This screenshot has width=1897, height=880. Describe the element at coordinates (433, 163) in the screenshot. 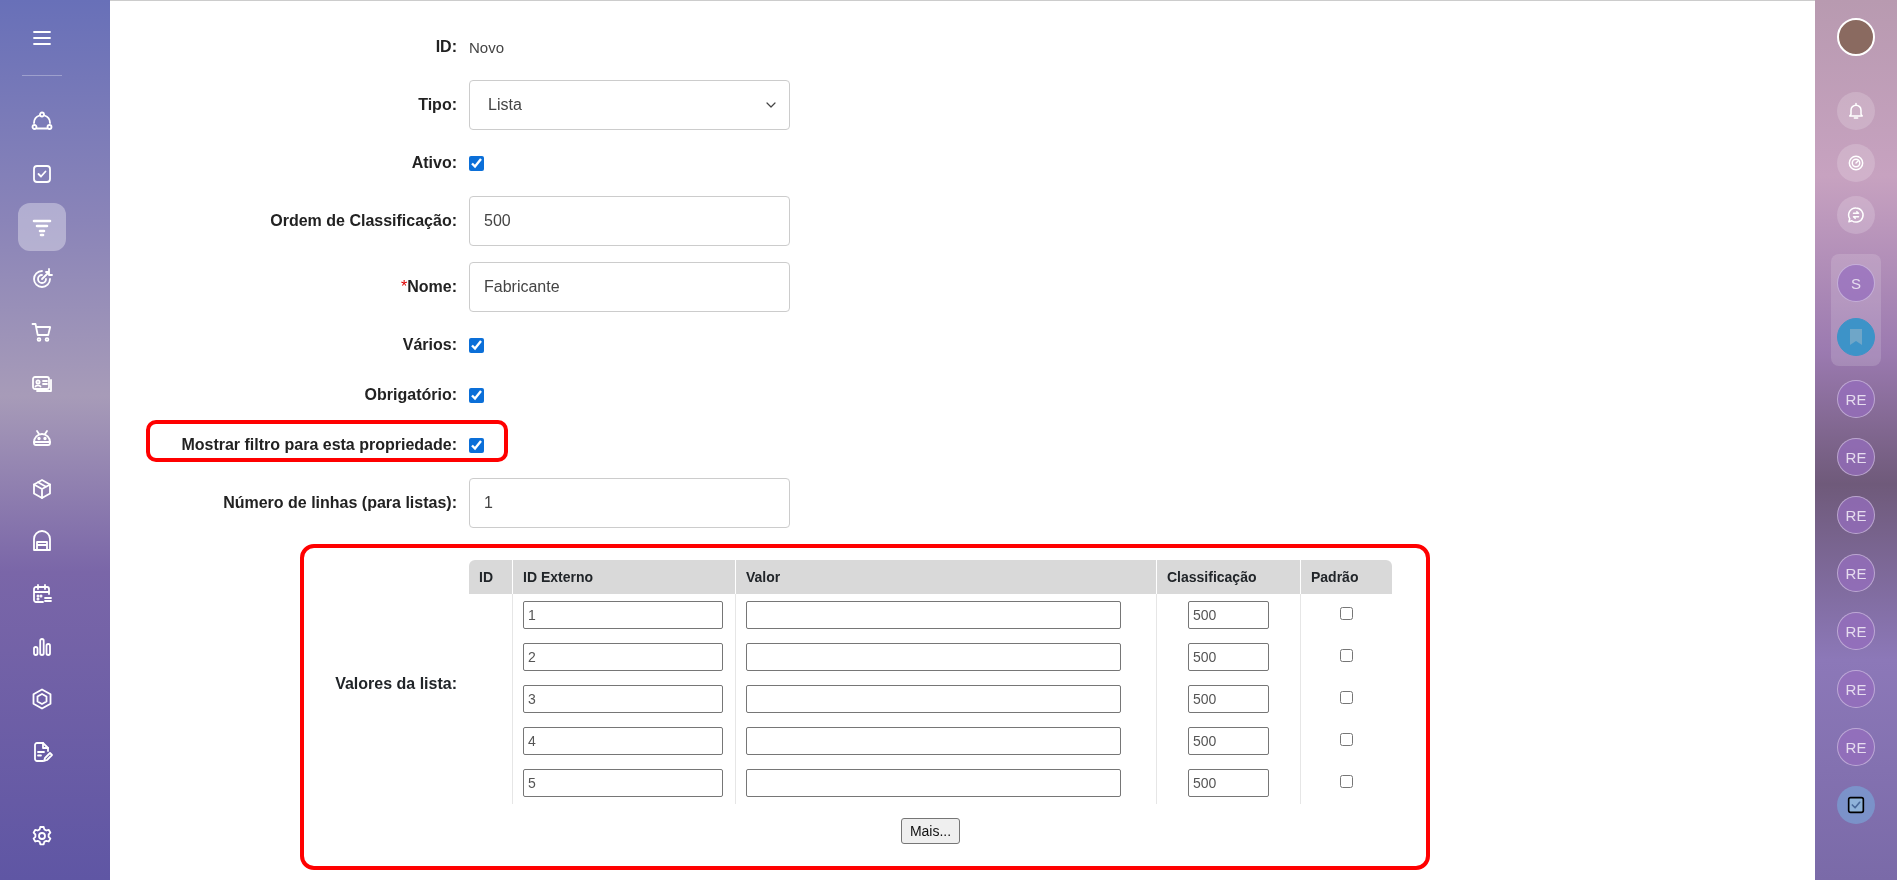

I see `field-label: Ativo:` at that location.